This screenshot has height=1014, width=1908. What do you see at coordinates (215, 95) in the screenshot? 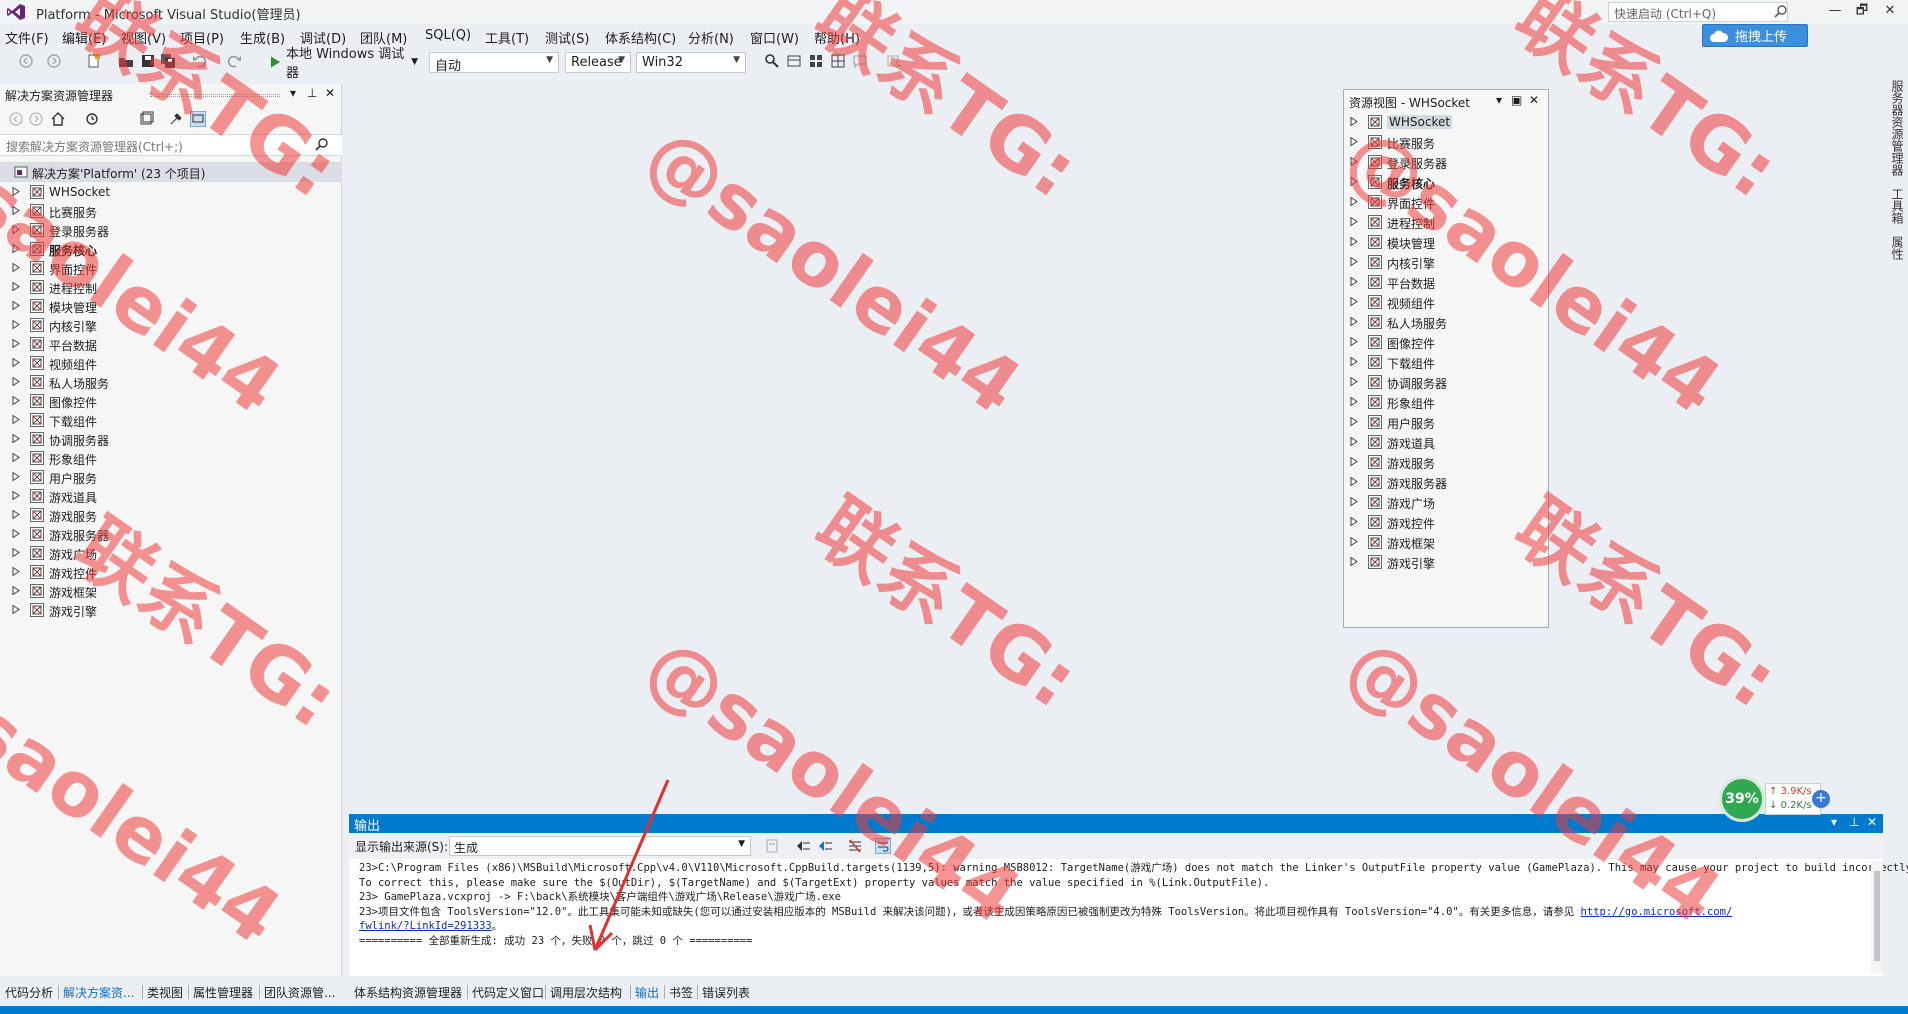
I see `drag-grip` at bounding box center [215, 95].